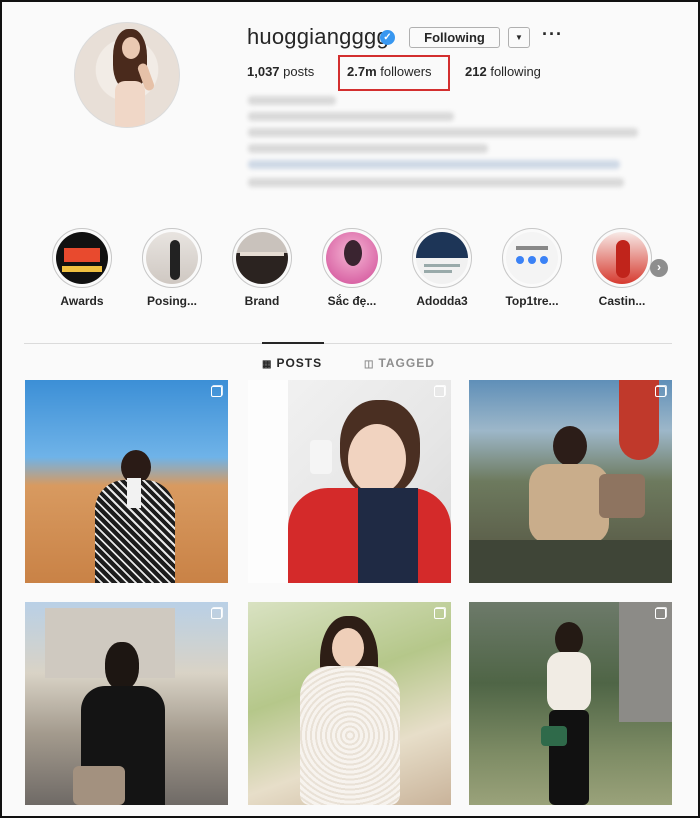 This screenshot has height=818, width=700. What do you see at coordinates (299, 363) in the screenshot?
I see `tab-posts-label: POSTS` at bounding box center [299, 363].